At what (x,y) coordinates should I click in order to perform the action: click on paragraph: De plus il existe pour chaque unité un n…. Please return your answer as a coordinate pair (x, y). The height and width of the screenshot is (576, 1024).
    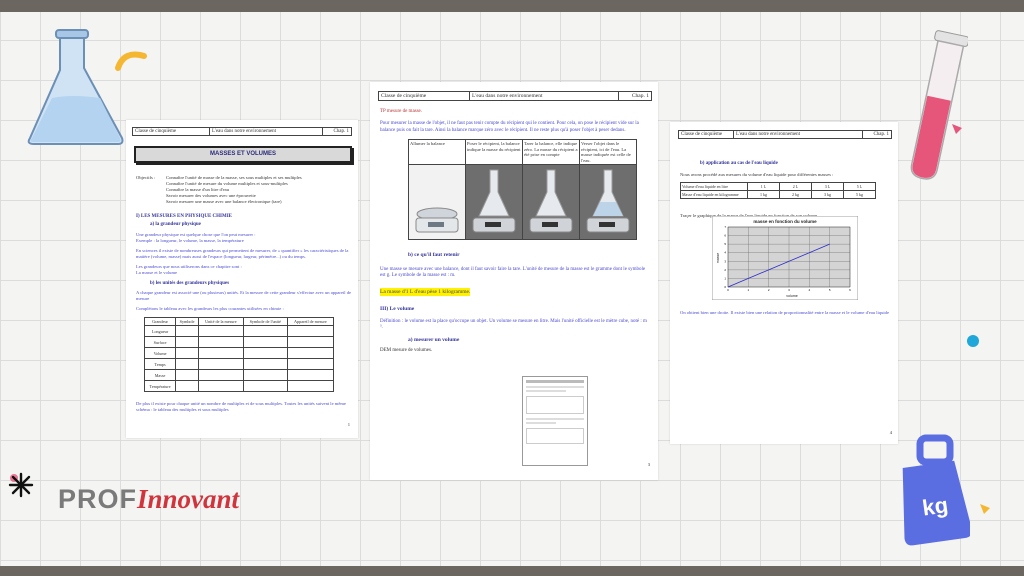
    Looking at the image, I should click on (241, 406).